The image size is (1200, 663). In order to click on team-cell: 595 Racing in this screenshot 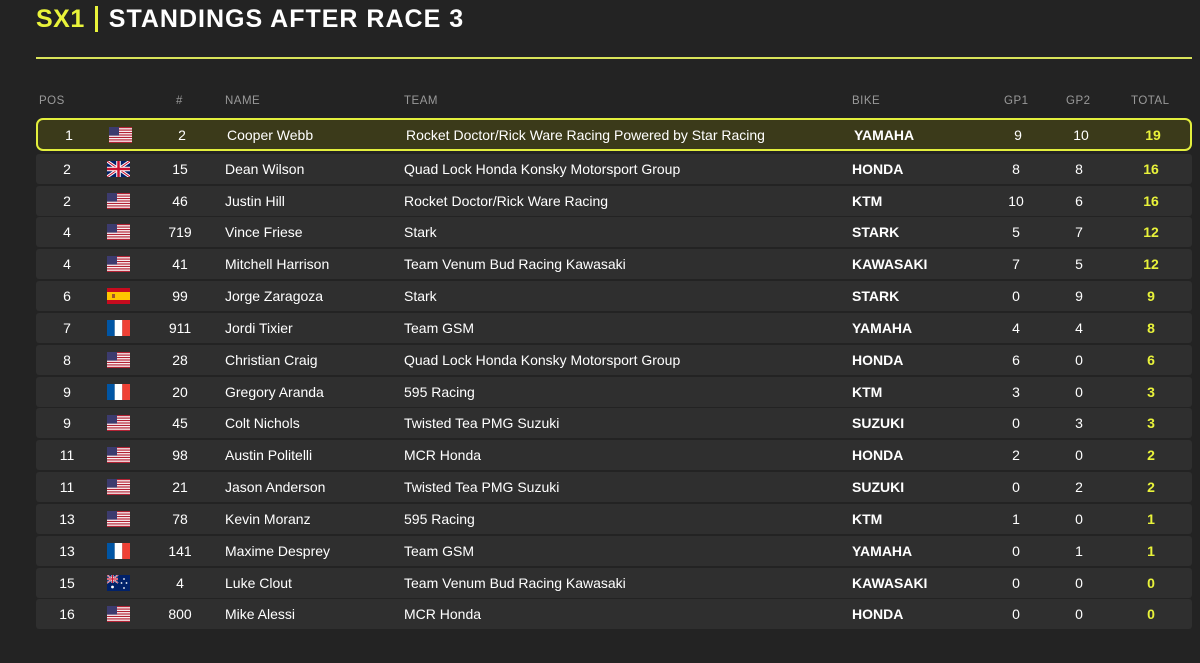, I will do `click(439, 518)`.